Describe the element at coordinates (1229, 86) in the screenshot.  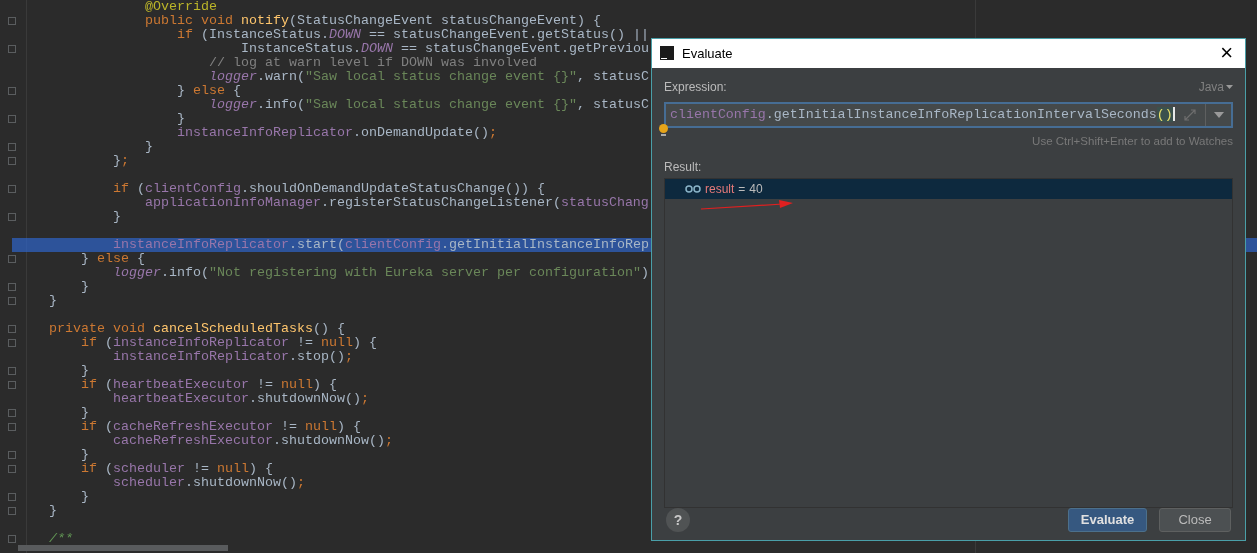
I see `caret-icon` at that location.